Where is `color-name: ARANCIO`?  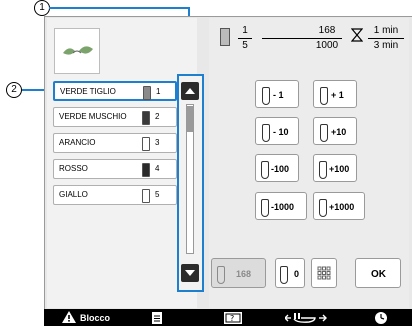 color-name: ARANCIO is located at coordinates (77, 142).